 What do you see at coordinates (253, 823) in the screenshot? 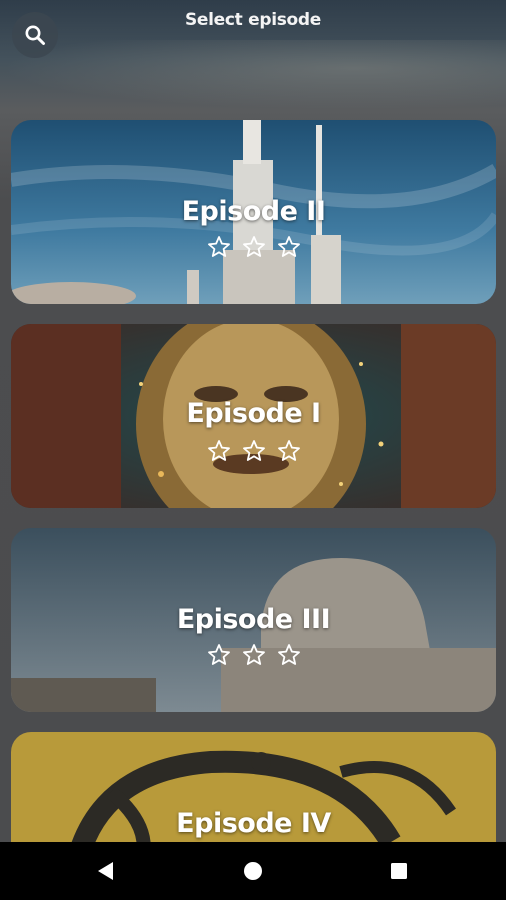
I see `episode-title: Episode IV` at bounding box center [253, 823].